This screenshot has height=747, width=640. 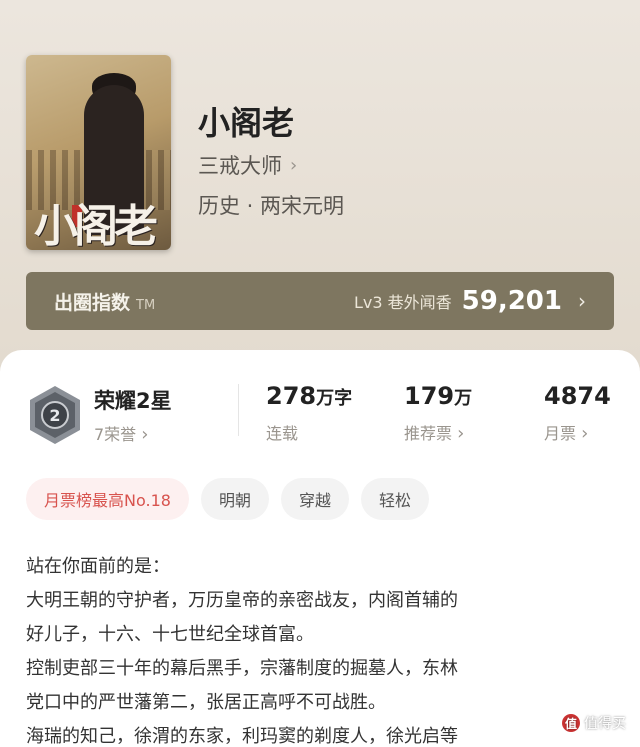 I want to click on popularity-index-bar: 出圈指数 TM Lv3 巷外闻香 59,201 ›, so click(x=320, y=301).